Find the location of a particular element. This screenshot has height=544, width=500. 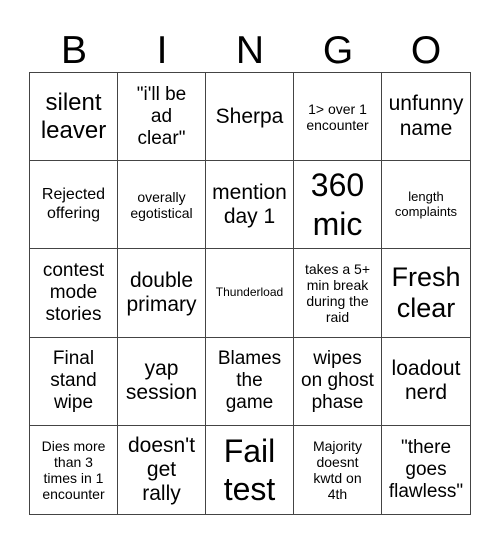

bingo-cell: loadout nerd is located at coordinates (426, 382).